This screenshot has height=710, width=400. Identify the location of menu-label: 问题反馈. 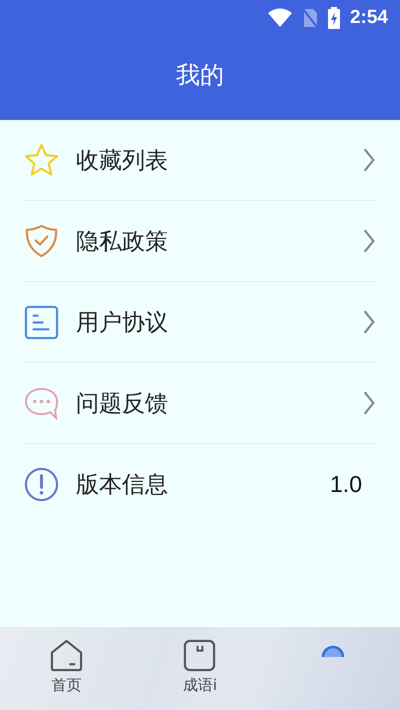
(122, 404).